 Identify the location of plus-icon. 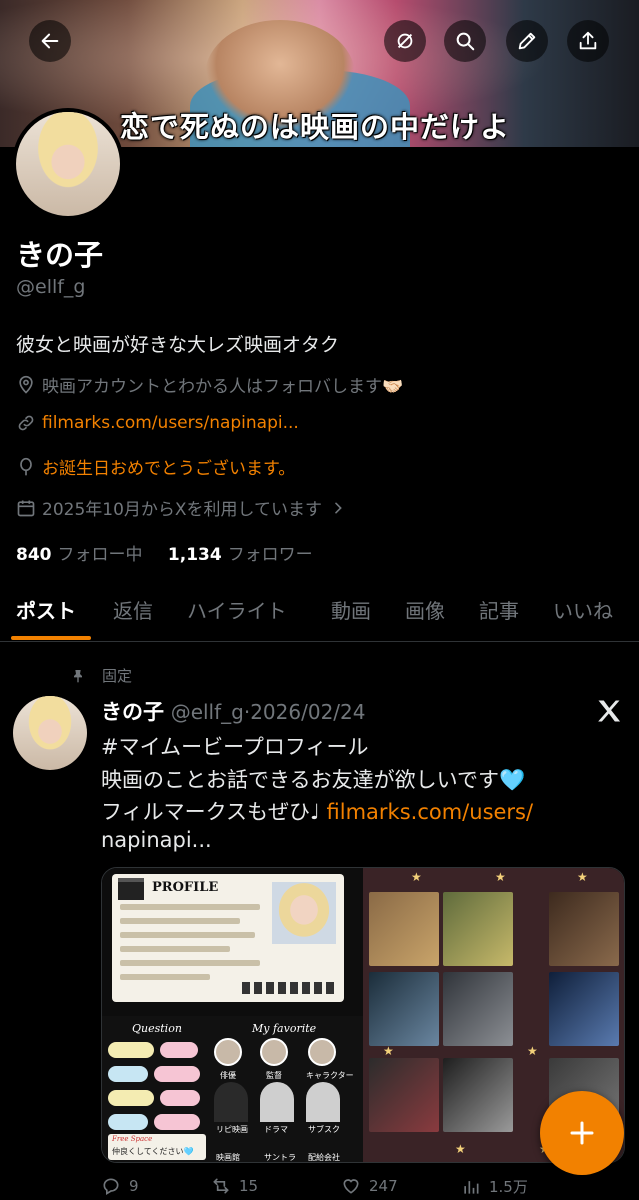
(582, 1133).